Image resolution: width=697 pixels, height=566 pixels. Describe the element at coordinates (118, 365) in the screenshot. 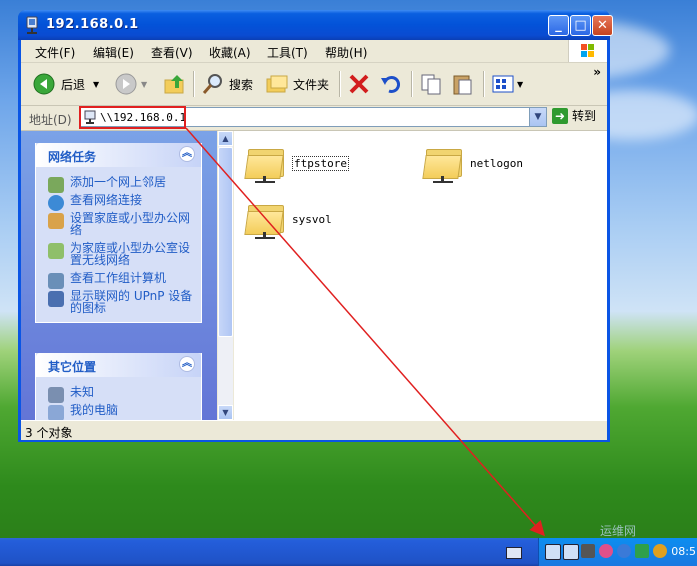

I see `panel-header: 其它位置 ︽` at that location.